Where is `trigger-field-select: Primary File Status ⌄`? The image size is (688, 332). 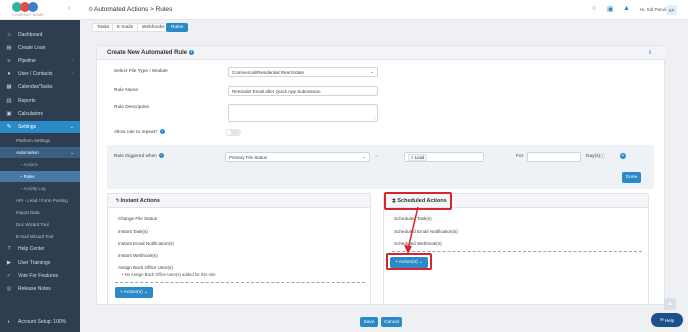
trigger-field-select: Primary File Status ⌄ is located at coordinates (297, 157).